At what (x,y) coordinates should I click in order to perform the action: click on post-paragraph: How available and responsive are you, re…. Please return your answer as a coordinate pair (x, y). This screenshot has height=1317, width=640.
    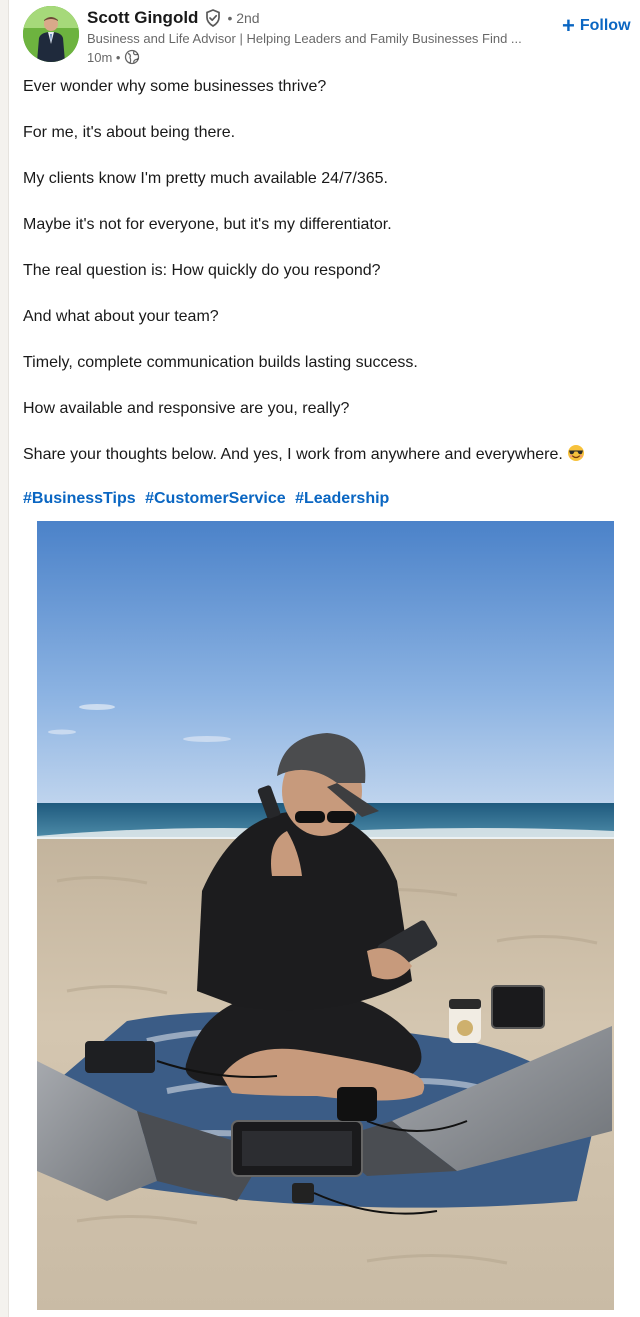
    Looking at the image, I should click on (186, 408).